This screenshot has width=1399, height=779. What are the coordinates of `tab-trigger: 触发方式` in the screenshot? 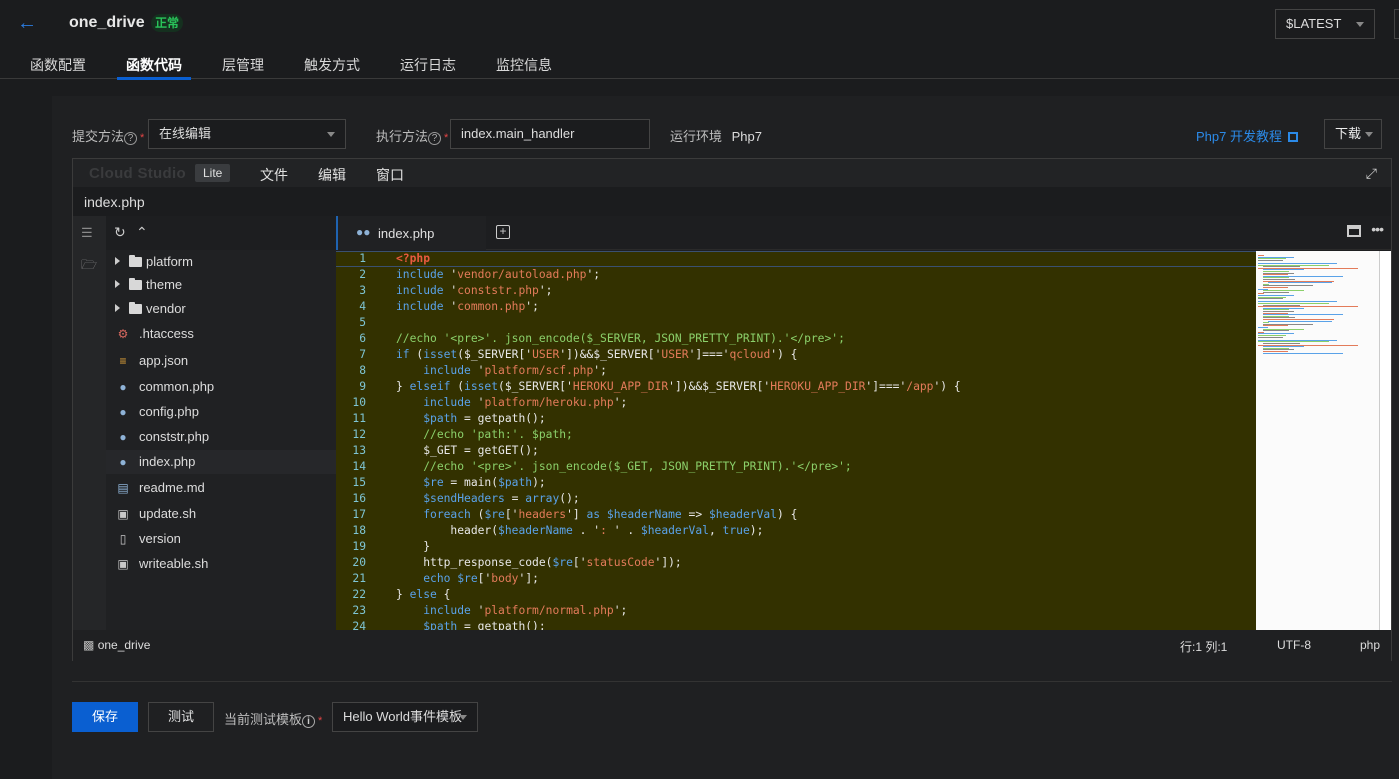 It's located at (332, 67).